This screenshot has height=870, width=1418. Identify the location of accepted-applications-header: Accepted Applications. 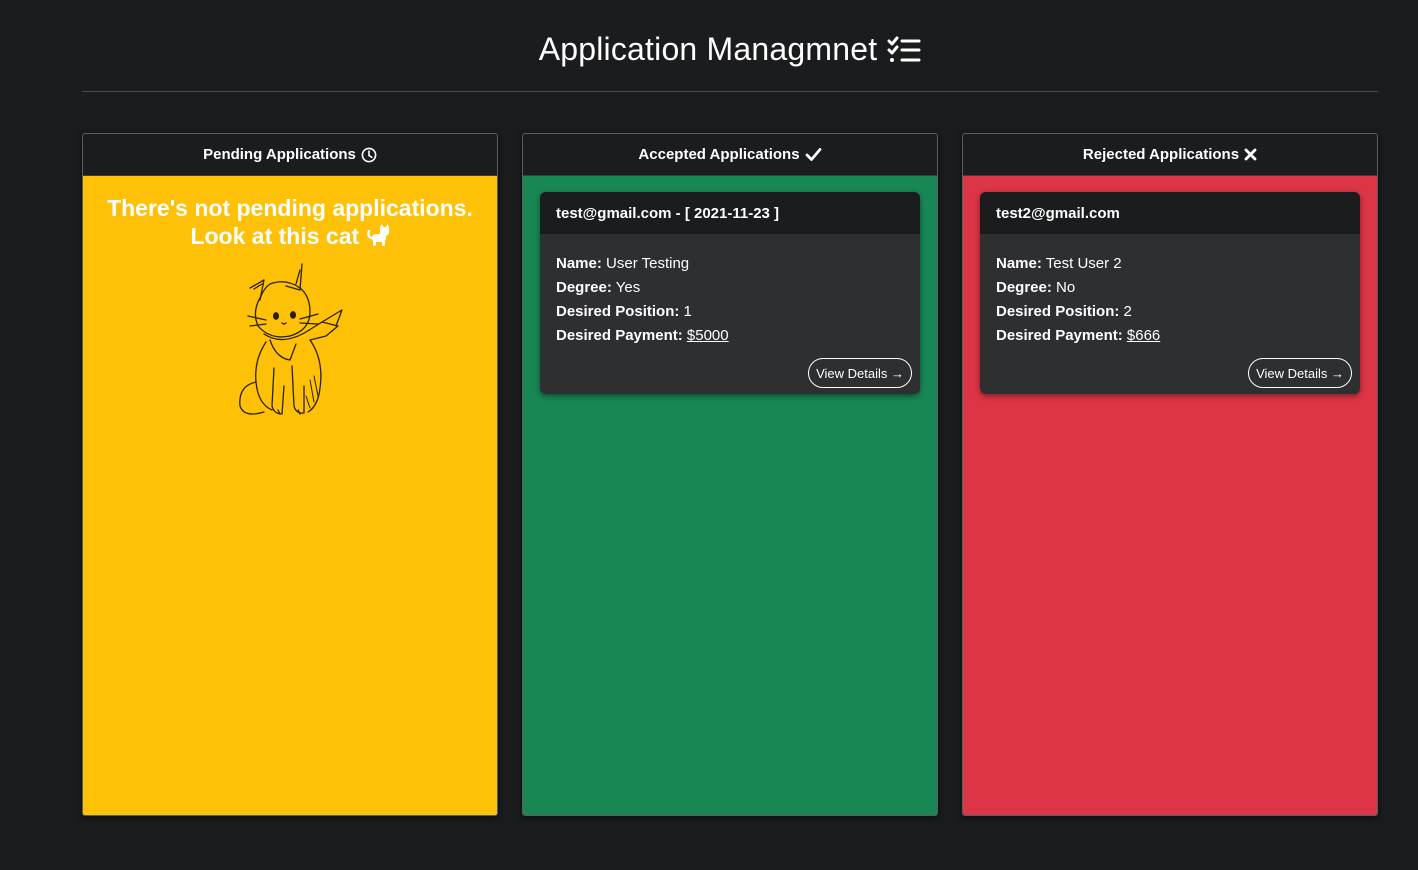
(730, 155).